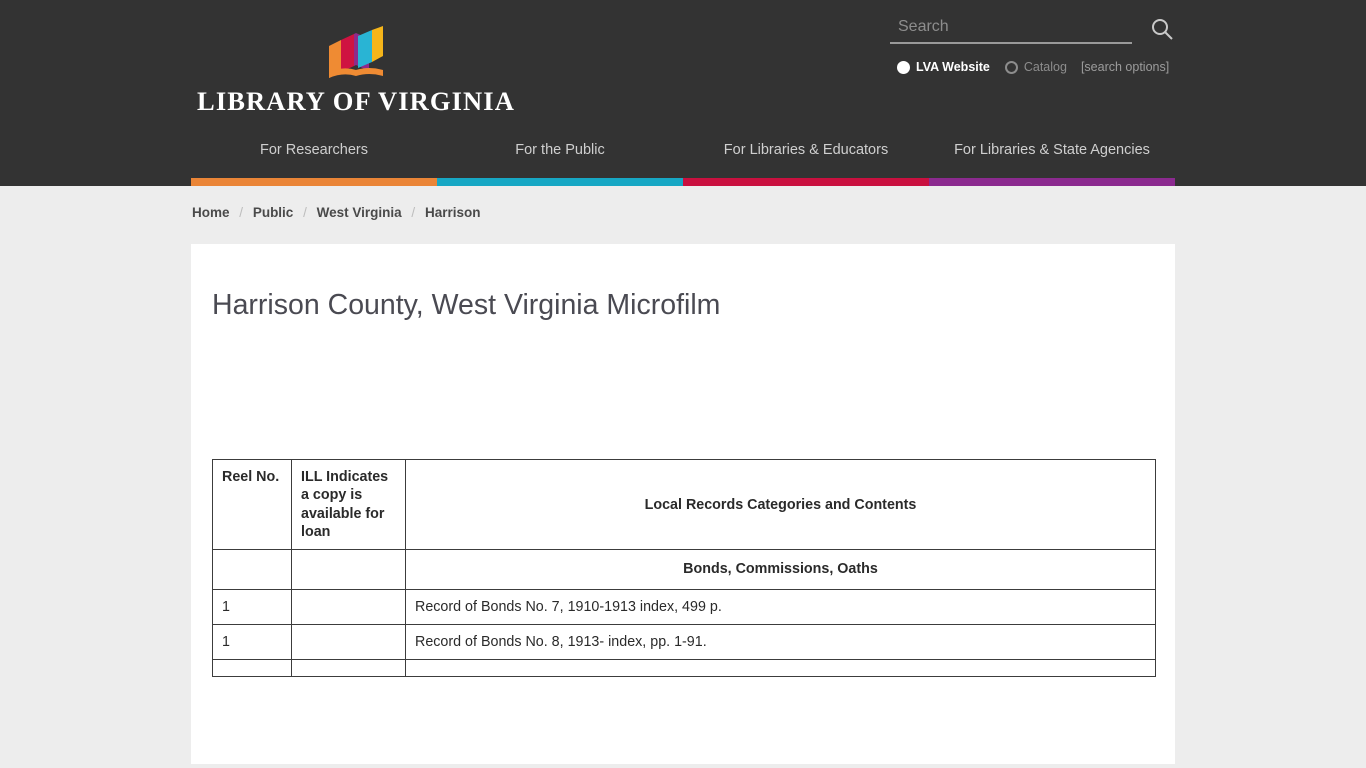  Describe the element at coordinates (273, 212) in the screenshot. I see `breadcrumb-item-public: Public` at that location.